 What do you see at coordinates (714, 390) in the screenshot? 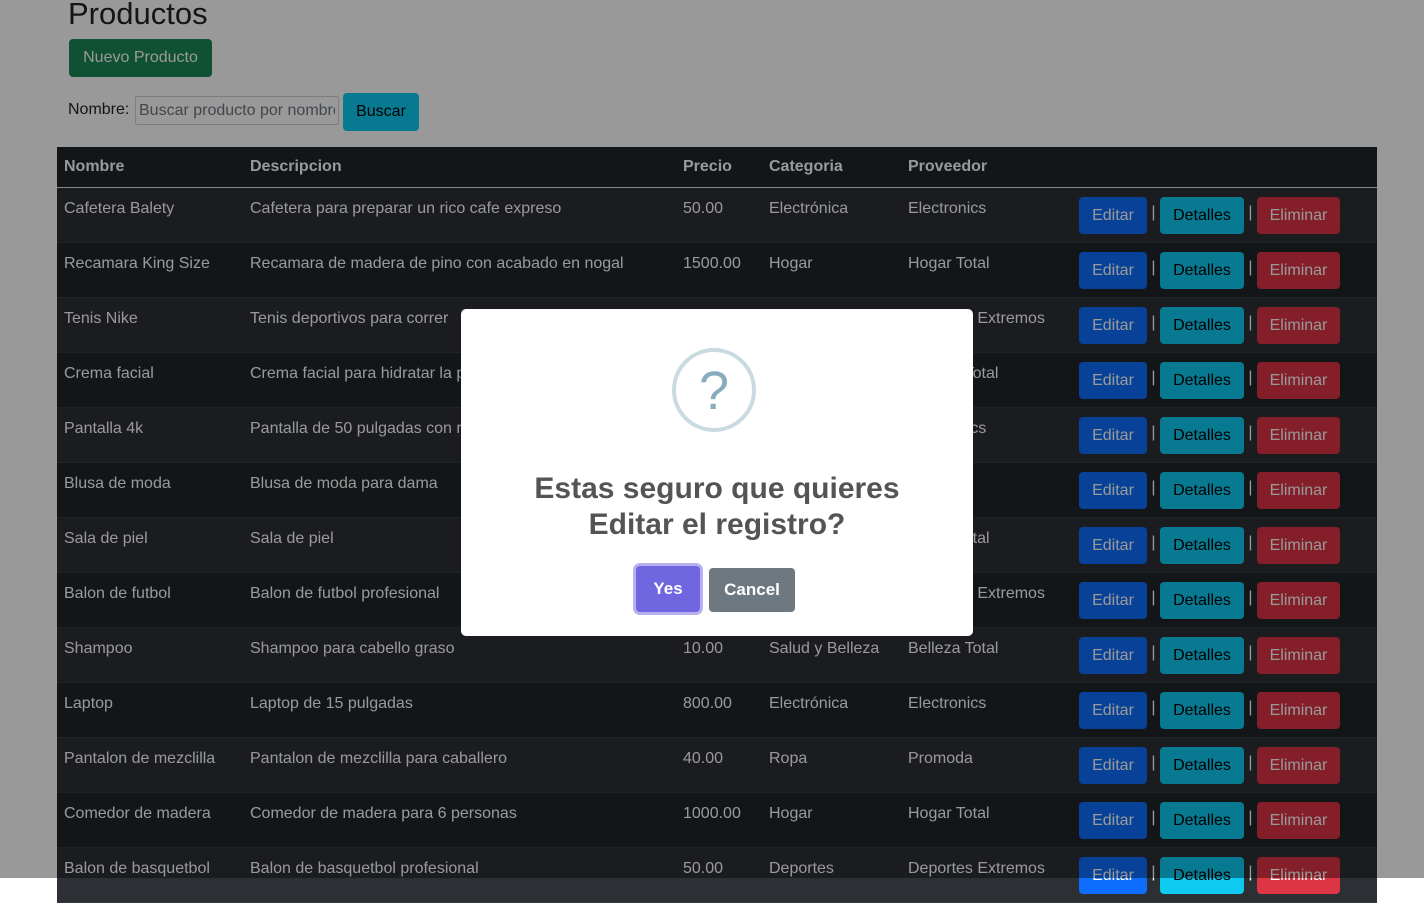
I see `question-icon: ?` at bounding box center [714, 390].